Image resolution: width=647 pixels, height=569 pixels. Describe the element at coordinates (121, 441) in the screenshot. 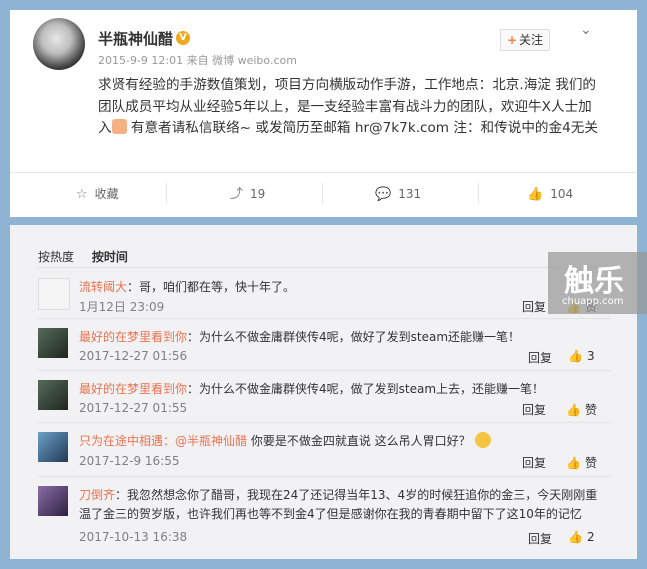

I see `commenter-name: 只为在途中相遇` at that location.